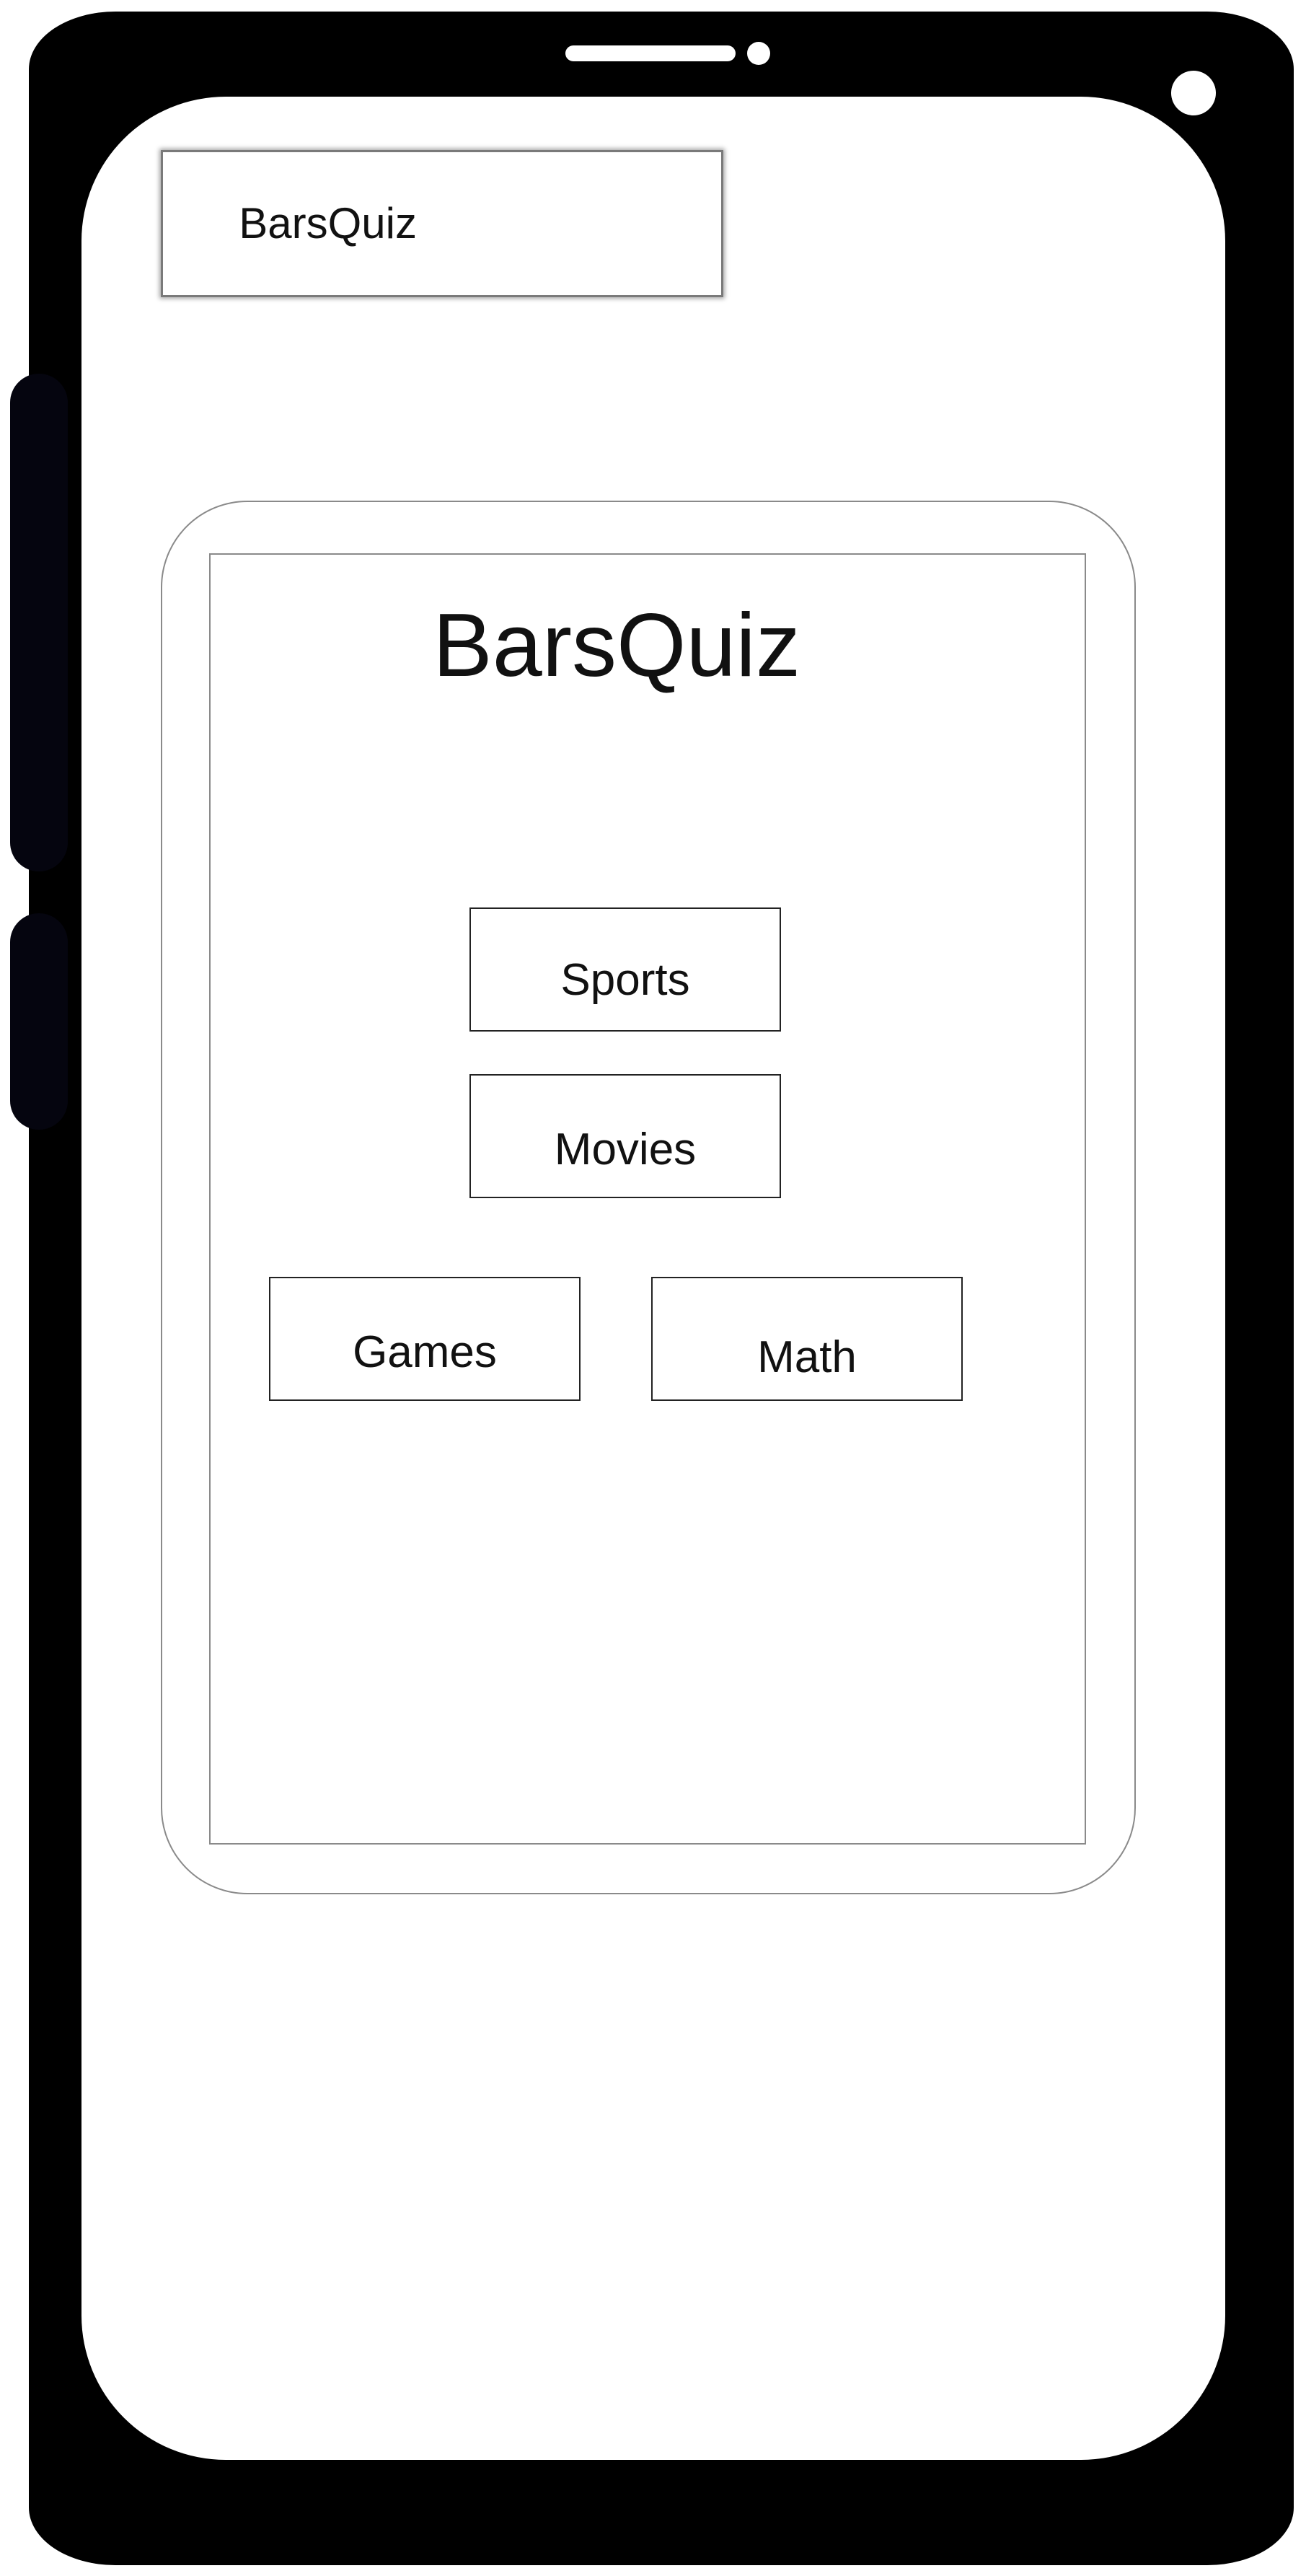 This screenshot has width=1306, height=2576. I want to click on math-button: Math, so click(807, 1339).